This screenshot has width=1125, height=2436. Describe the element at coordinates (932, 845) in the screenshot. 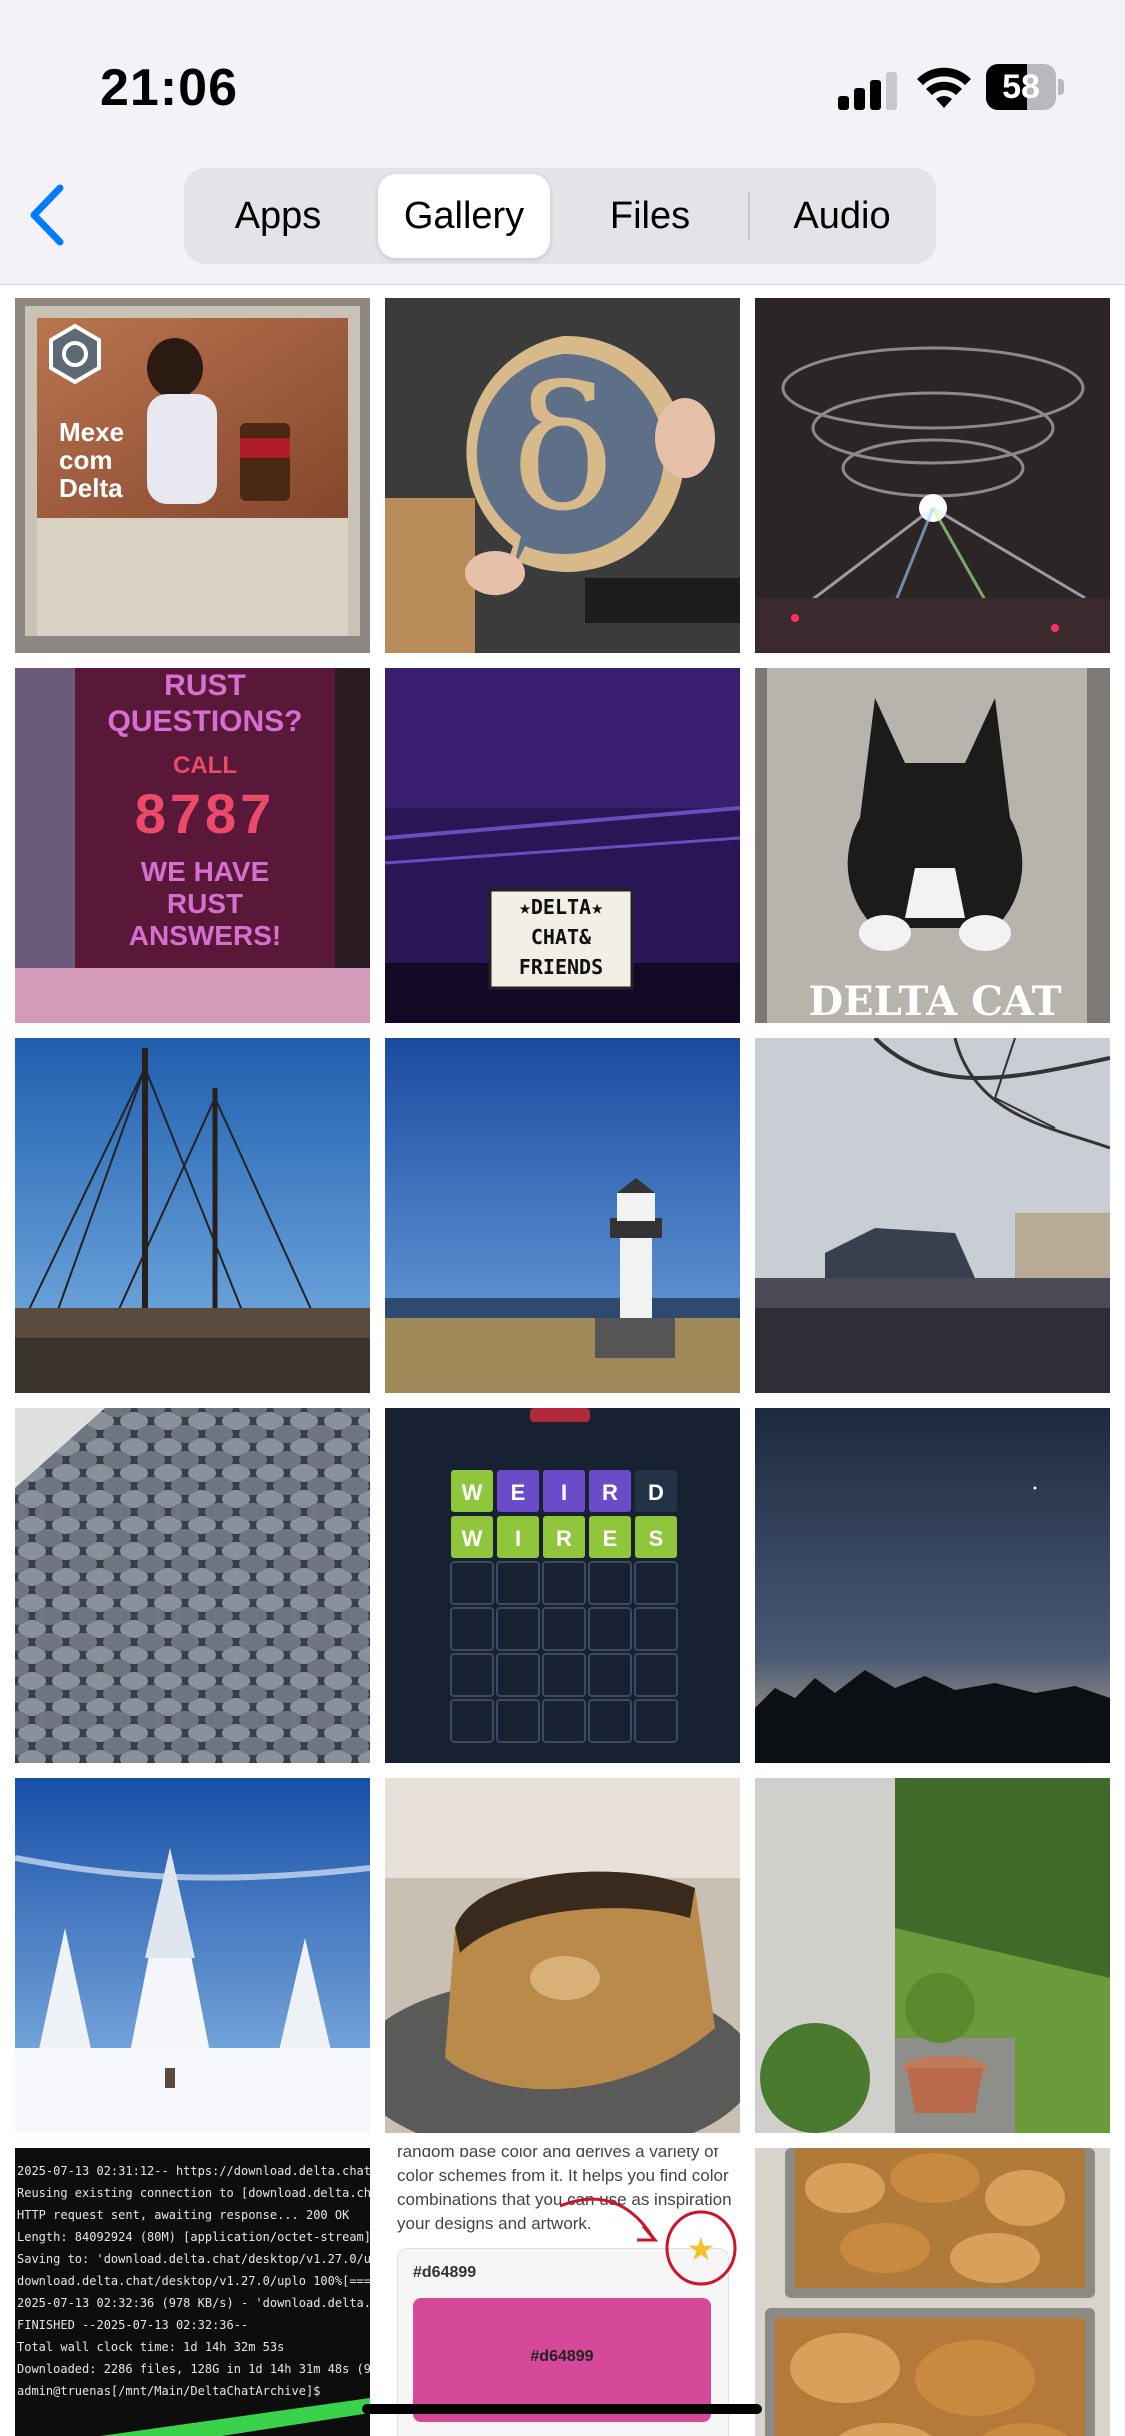

I see `gallery-thumbnail: DELTA CAT` at that location.